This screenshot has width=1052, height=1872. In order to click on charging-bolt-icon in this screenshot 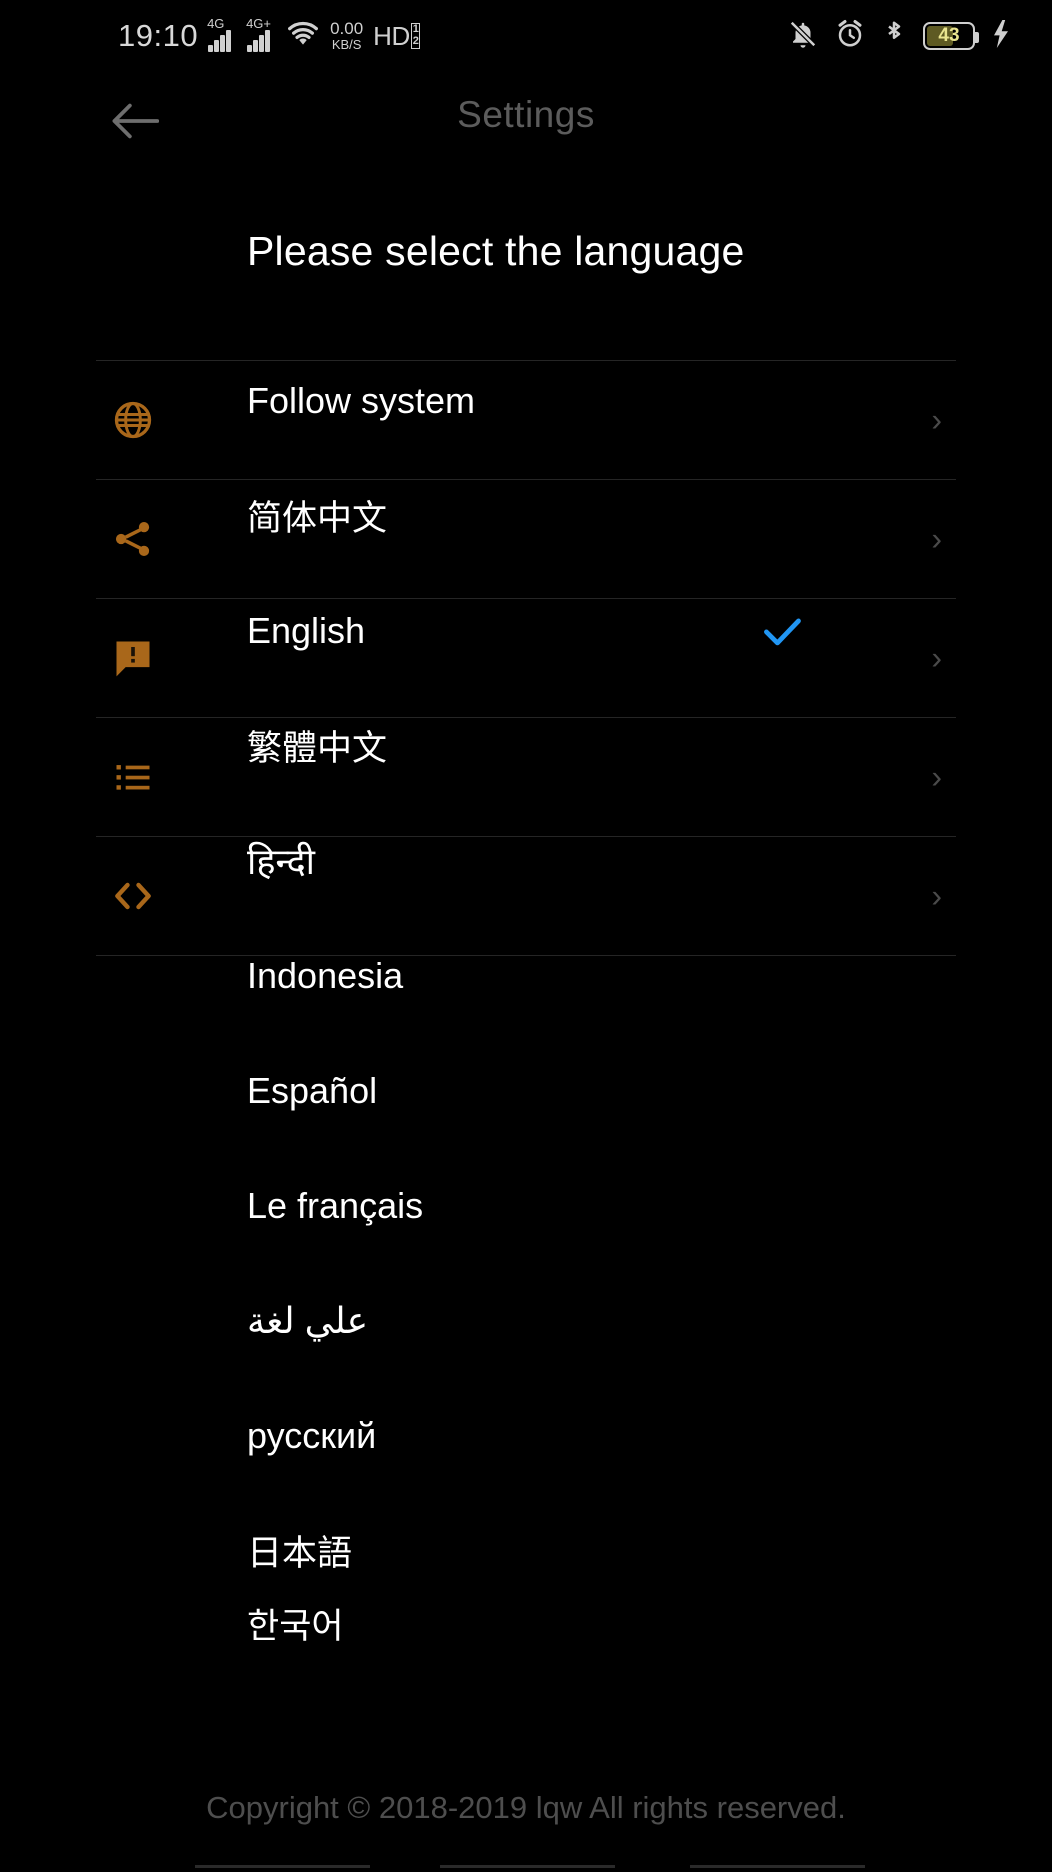, I will do `click(1001, 36)`.